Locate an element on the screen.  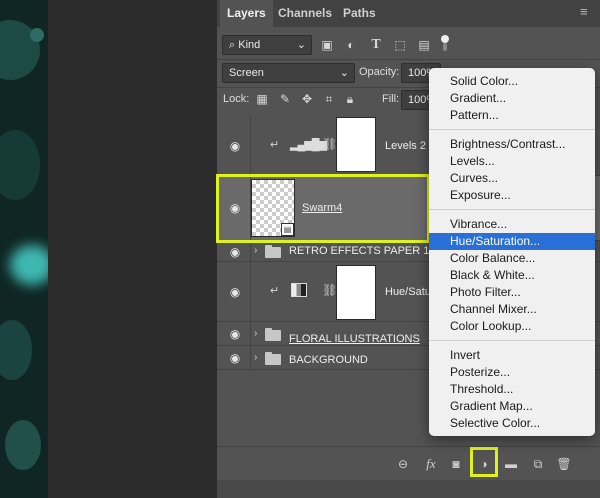
lock-paint-icon: ✎ is located at coordinates (285, 99).